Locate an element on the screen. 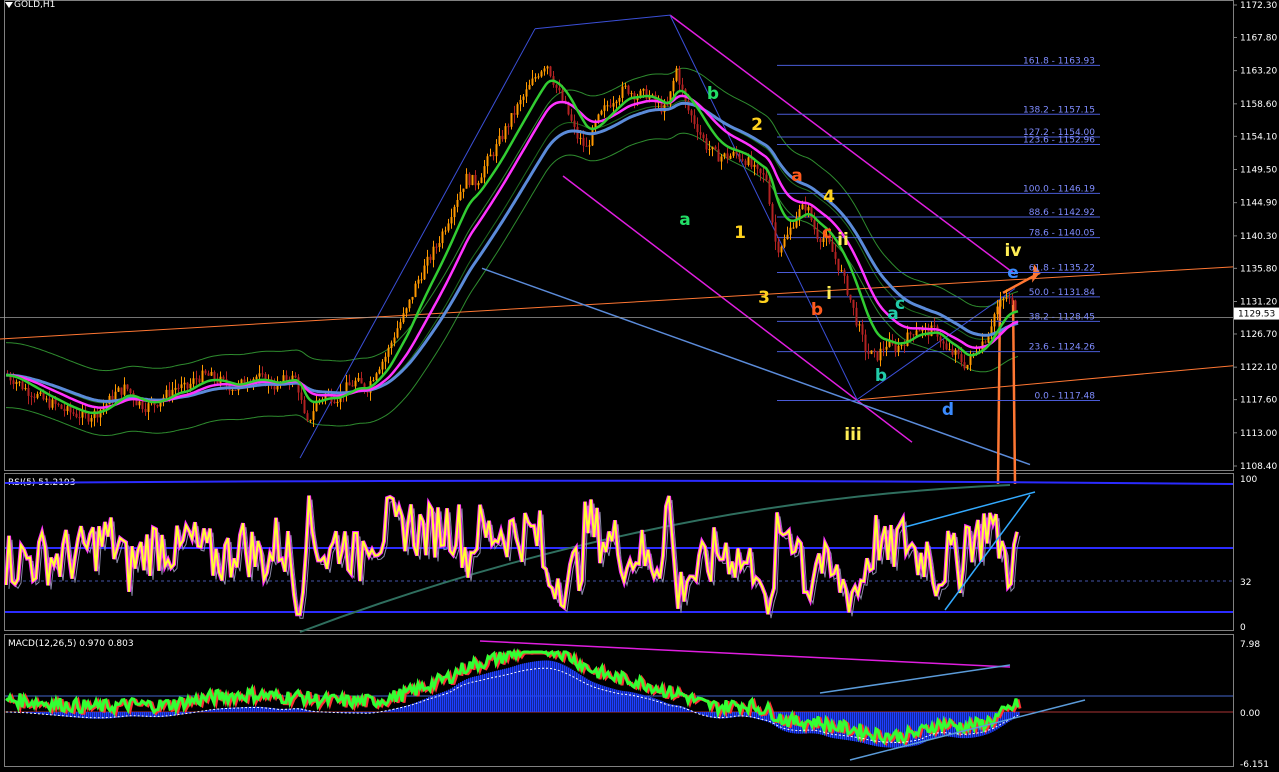 The height and width of the screenshot is (772, 1279). axis-tick-label: 1108.40 is located at coordinates (1258, 467).